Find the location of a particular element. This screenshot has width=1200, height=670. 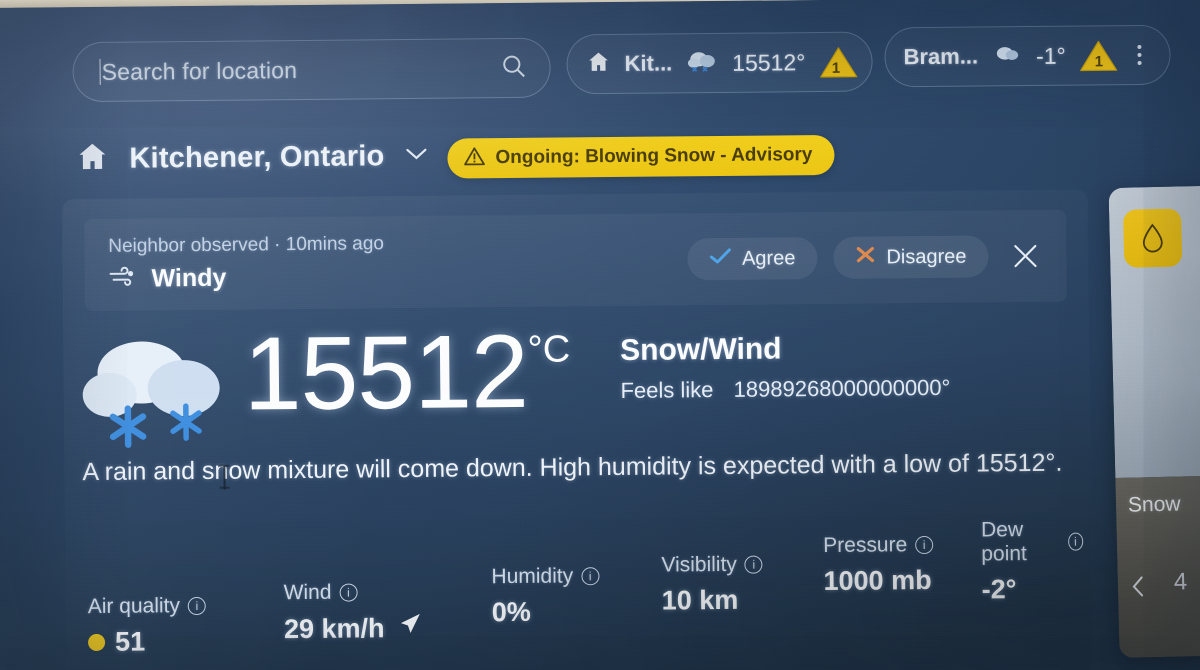

feels-like-label: Feels like is located at coordinates (667, 390).